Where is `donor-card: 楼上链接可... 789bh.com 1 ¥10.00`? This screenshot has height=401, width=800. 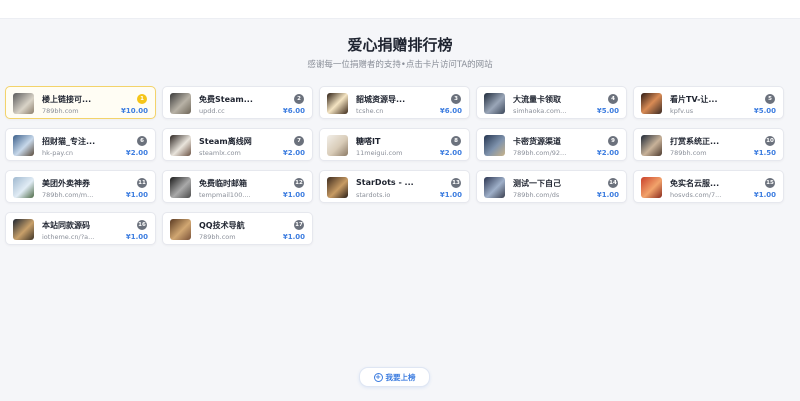
donor-card: 楼上链接可... 789bh.com 1 ¥10.00 is located at coordinates (80, 102).